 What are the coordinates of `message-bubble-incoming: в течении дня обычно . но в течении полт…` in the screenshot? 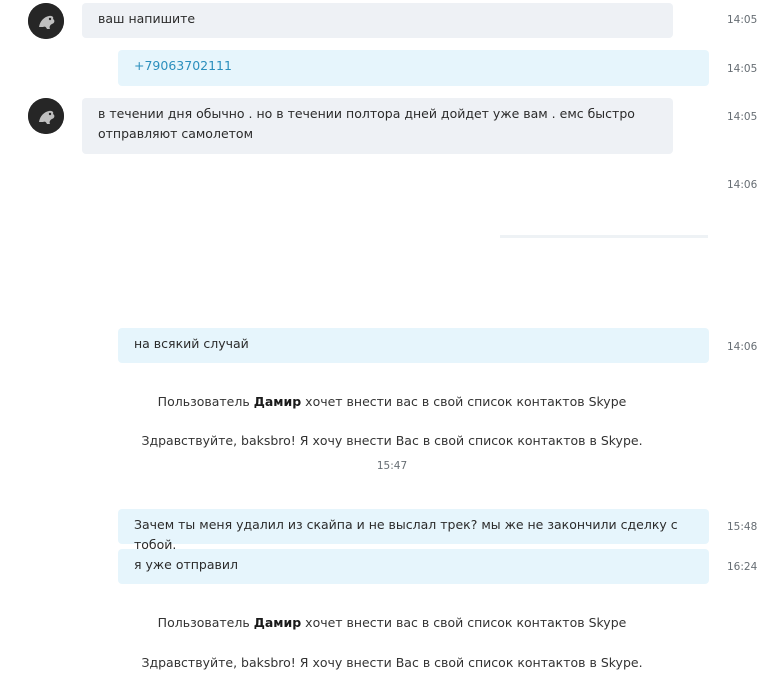 It's located at (377, 126).